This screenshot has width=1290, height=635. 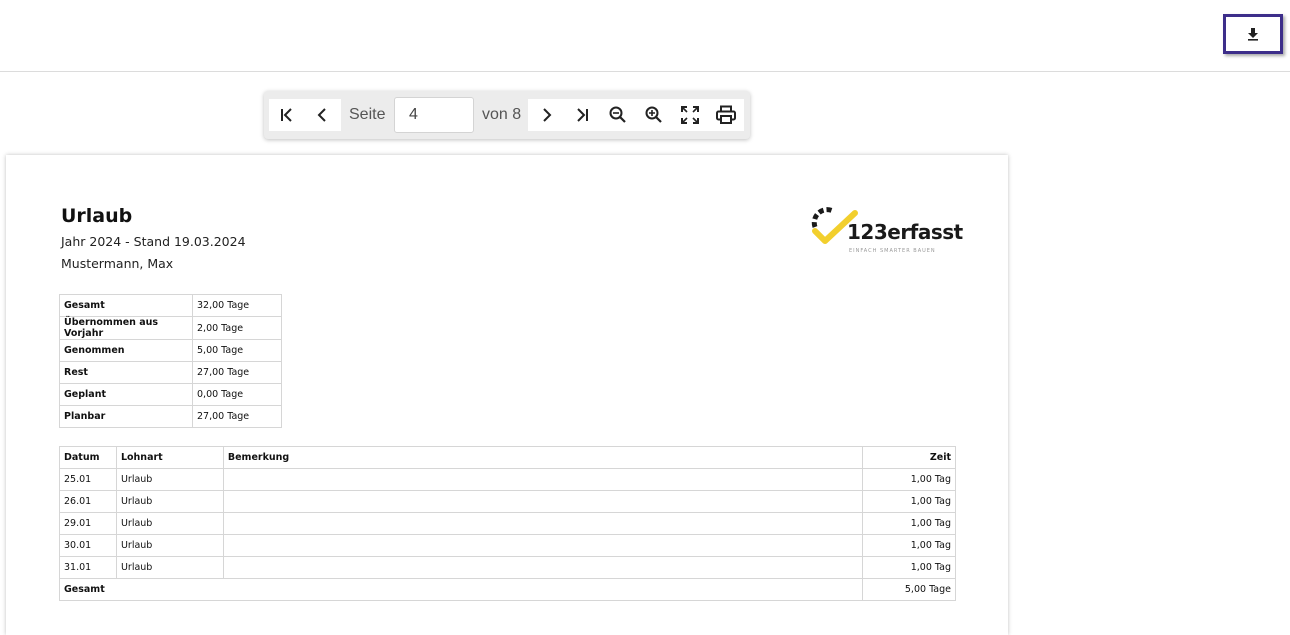 I want to click on page-count-label: von 8, so click(x=502, y=114).